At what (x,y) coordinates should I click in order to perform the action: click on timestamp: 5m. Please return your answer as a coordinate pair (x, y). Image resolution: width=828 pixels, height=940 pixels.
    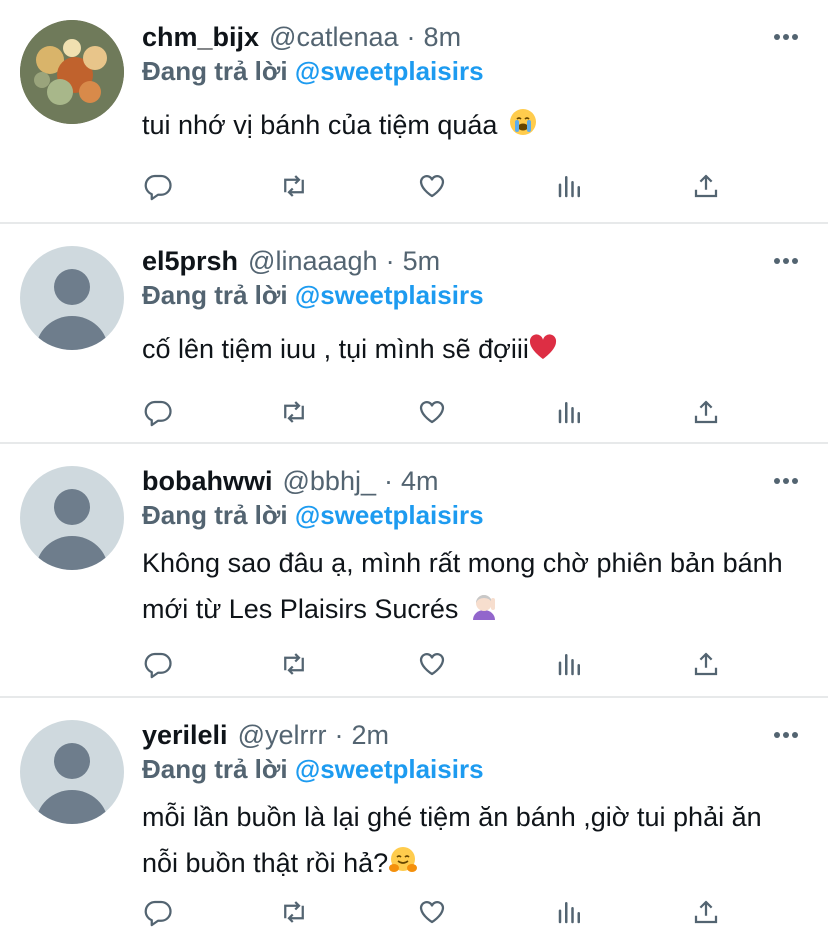
    Looking at the image, I should click on (422, 261).